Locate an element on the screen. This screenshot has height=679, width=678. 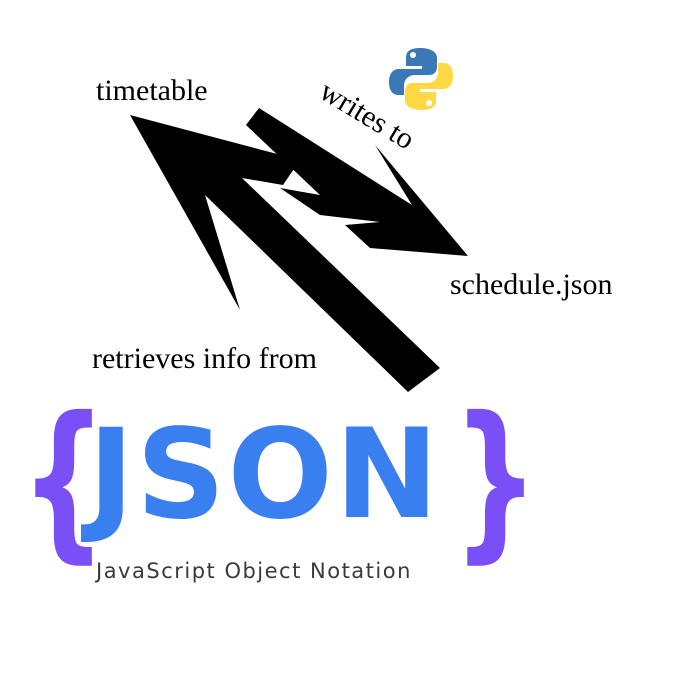
json-subtitle: JavaScript Object Notation is located at coordinates (254, 571).